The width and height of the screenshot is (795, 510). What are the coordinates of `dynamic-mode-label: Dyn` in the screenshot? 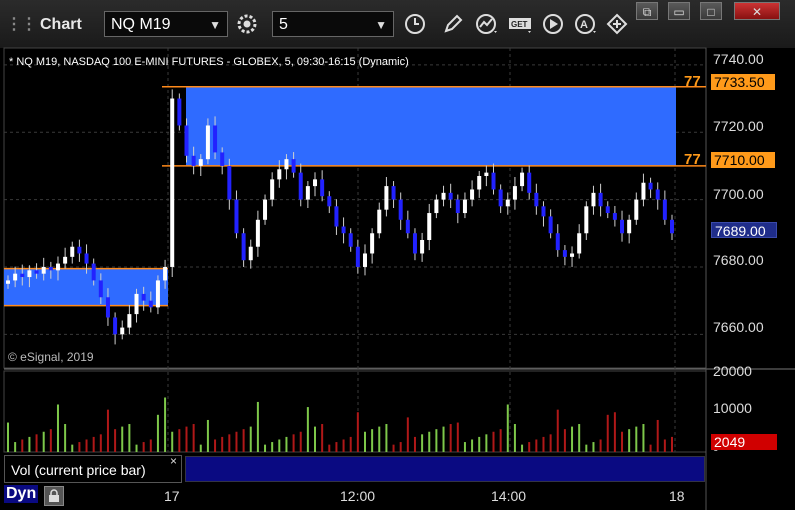 It's located at (21, 494).